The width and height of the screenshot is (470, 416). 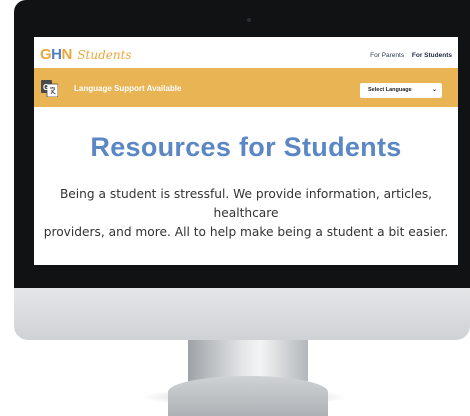 I want to click on nav-for-students: For Students, so click(x=432, y=55).